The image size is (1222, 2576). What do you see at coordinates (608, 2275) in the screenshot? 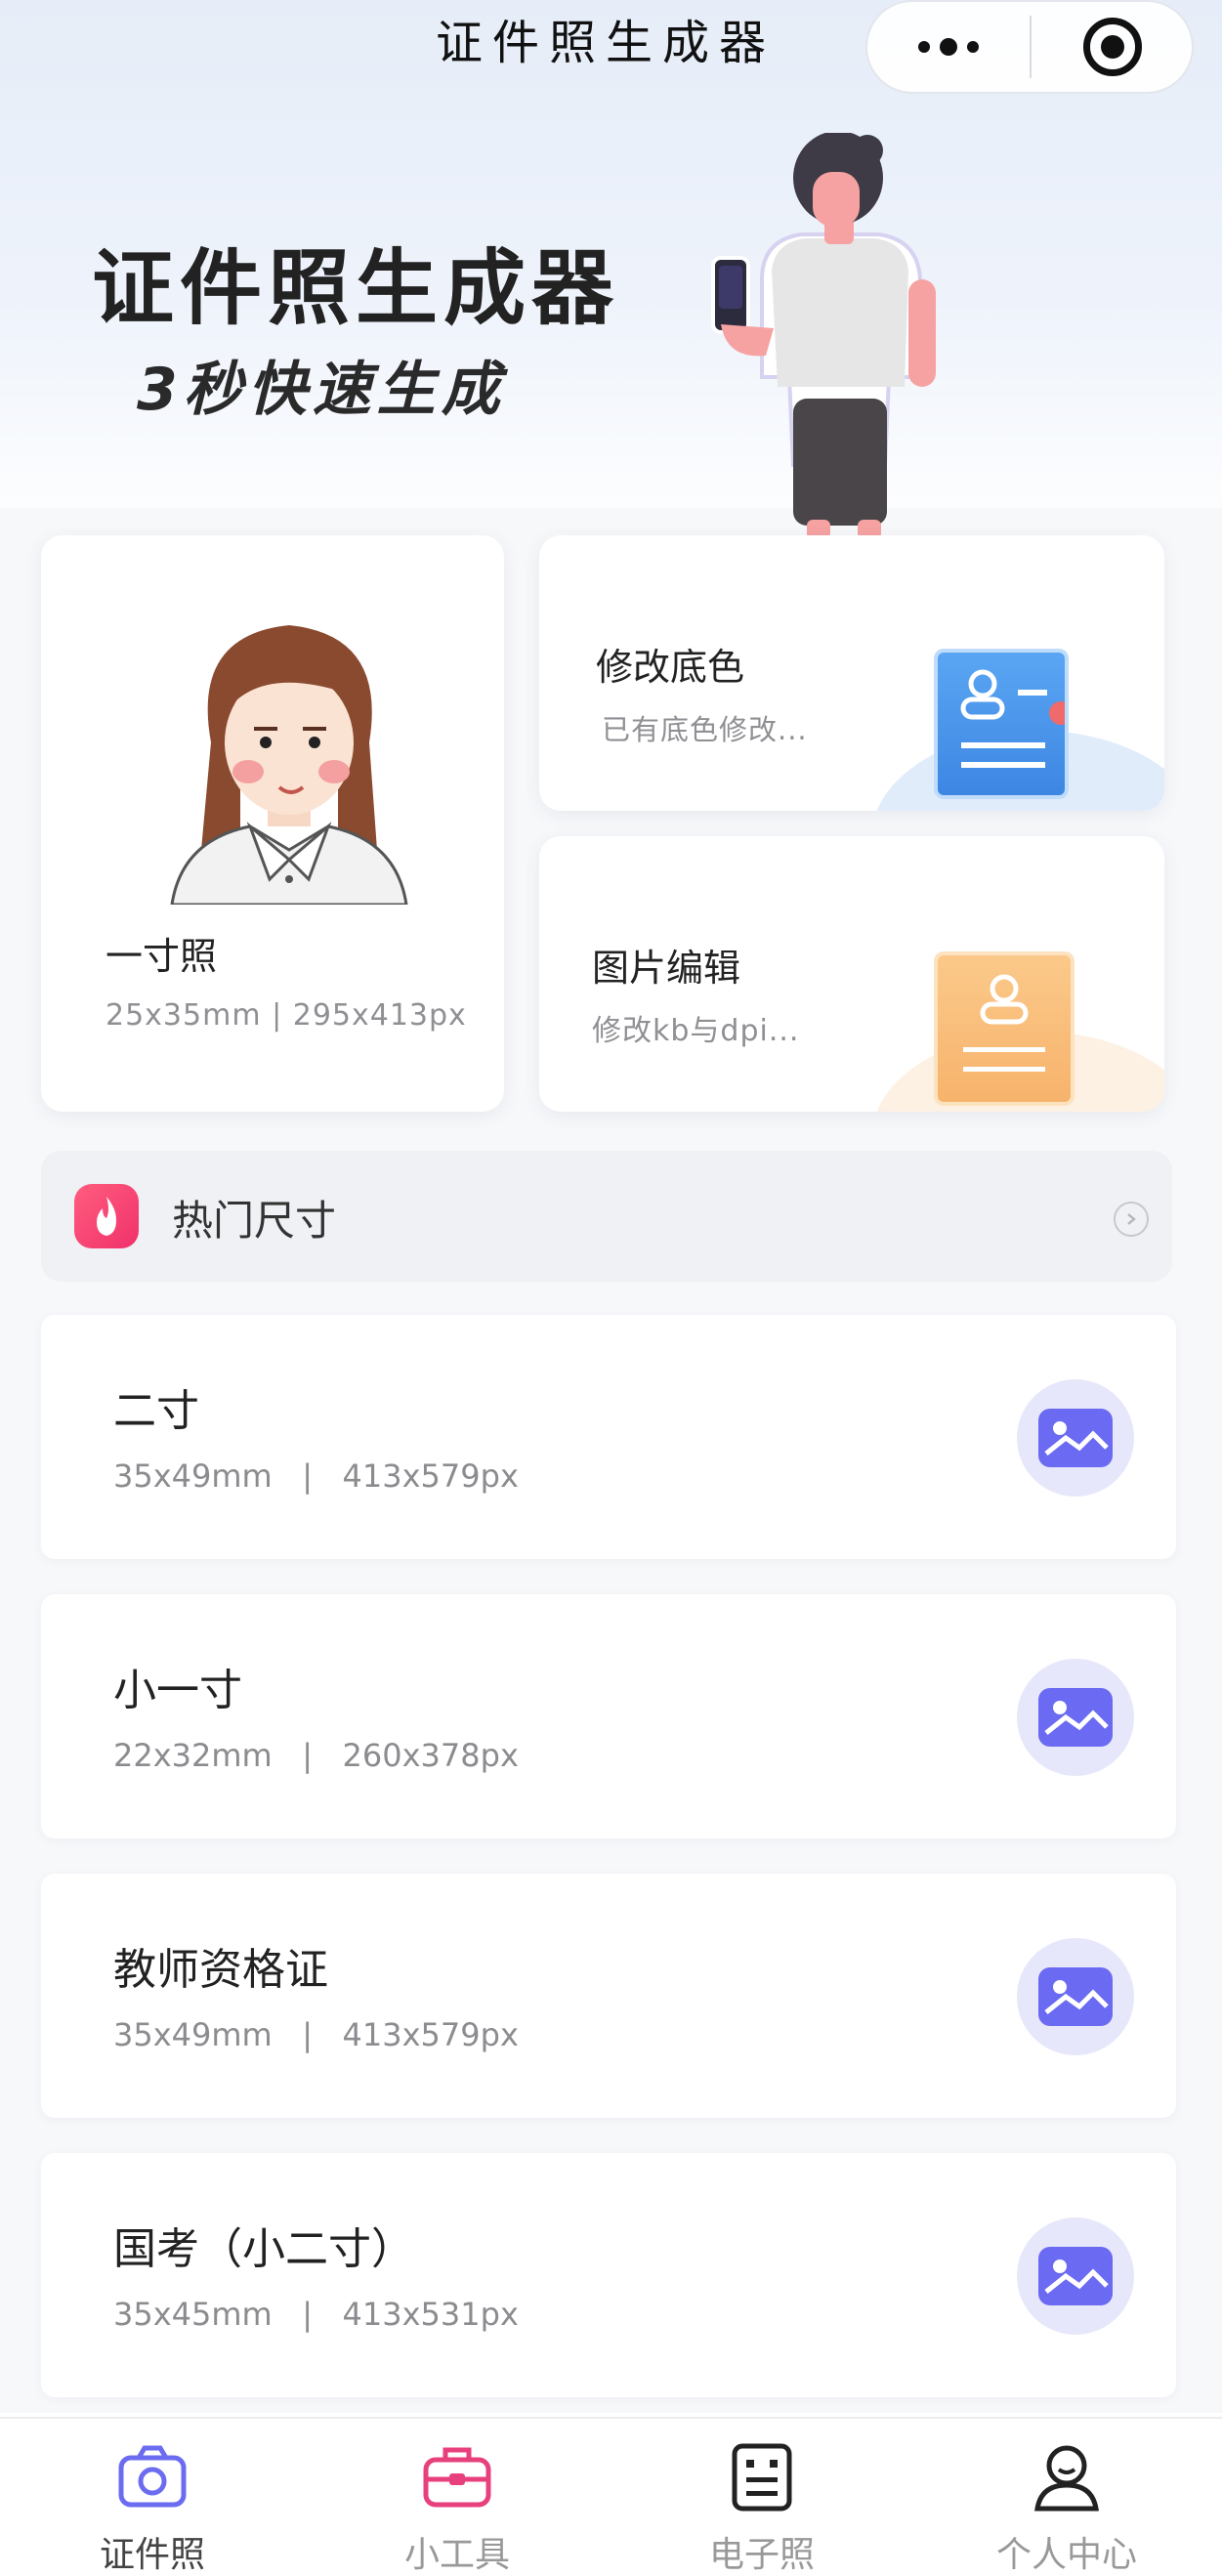
I see `size-row: 国考（小二寸） 35x45mm | 413x531px` at bounding box center [608, 2275].